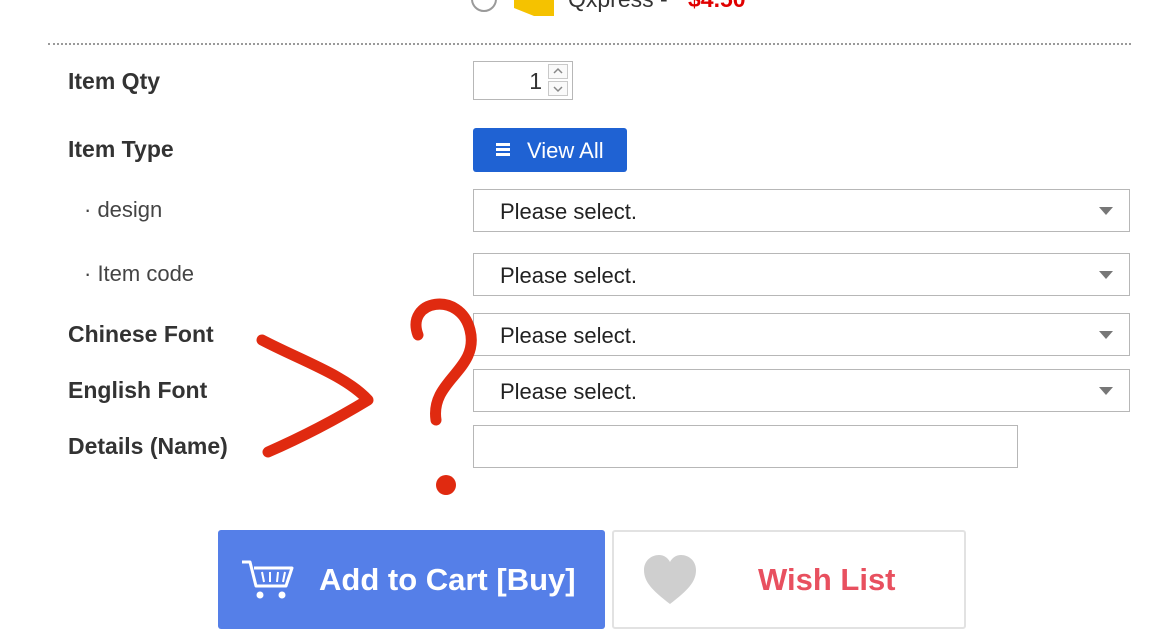  I want to click on view-all-label: View All, so click(565, 150).